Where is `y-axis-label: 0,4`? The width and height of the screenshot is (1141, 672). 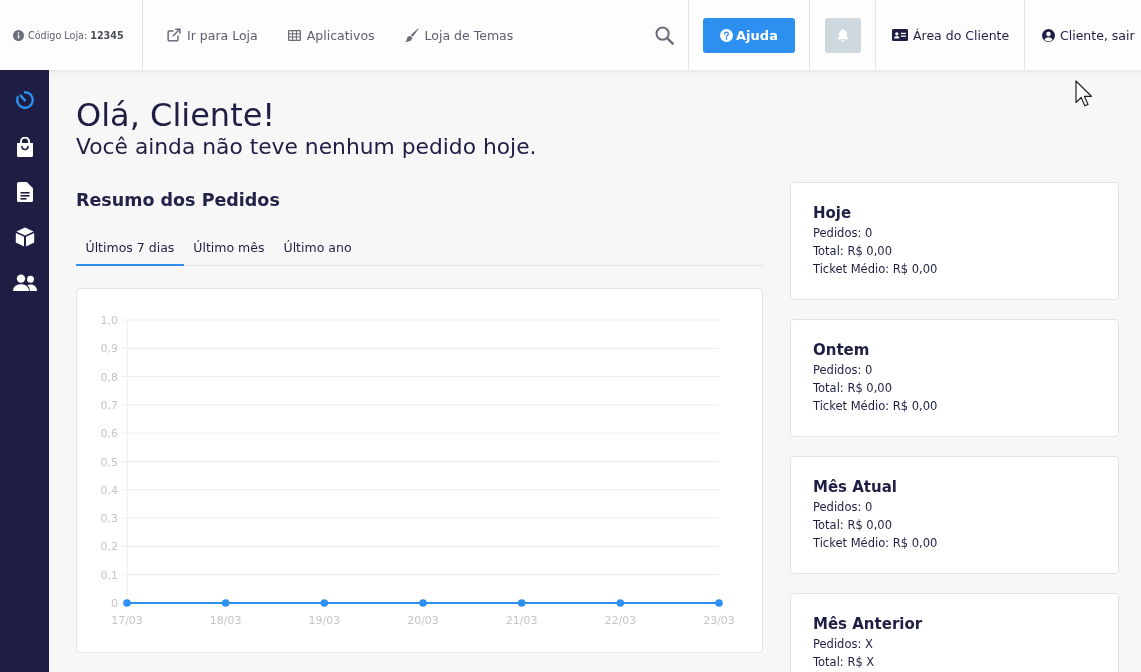
y-axis-label: 0,4 is located at coordinates (109, 490).